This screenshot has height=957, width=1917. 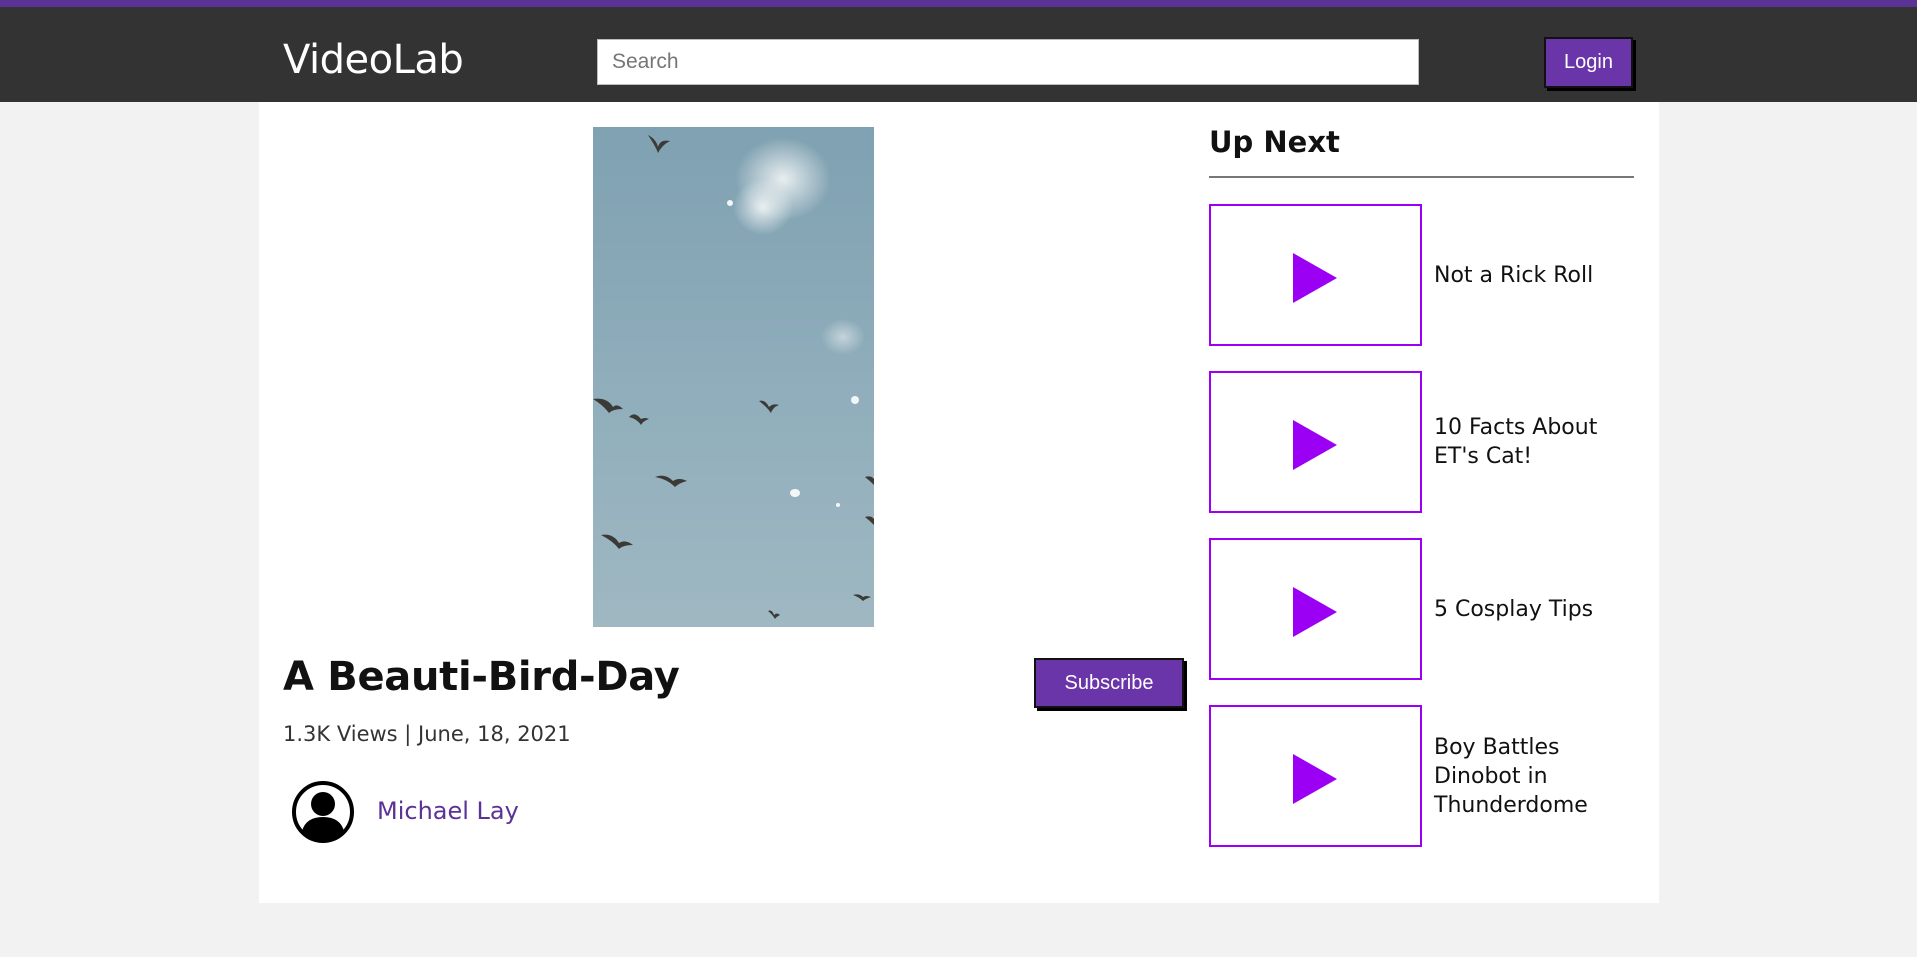 I want to click on up-next-item: Boy Battles Dinobot in Thunderdome, so click(x=1421, y=776).